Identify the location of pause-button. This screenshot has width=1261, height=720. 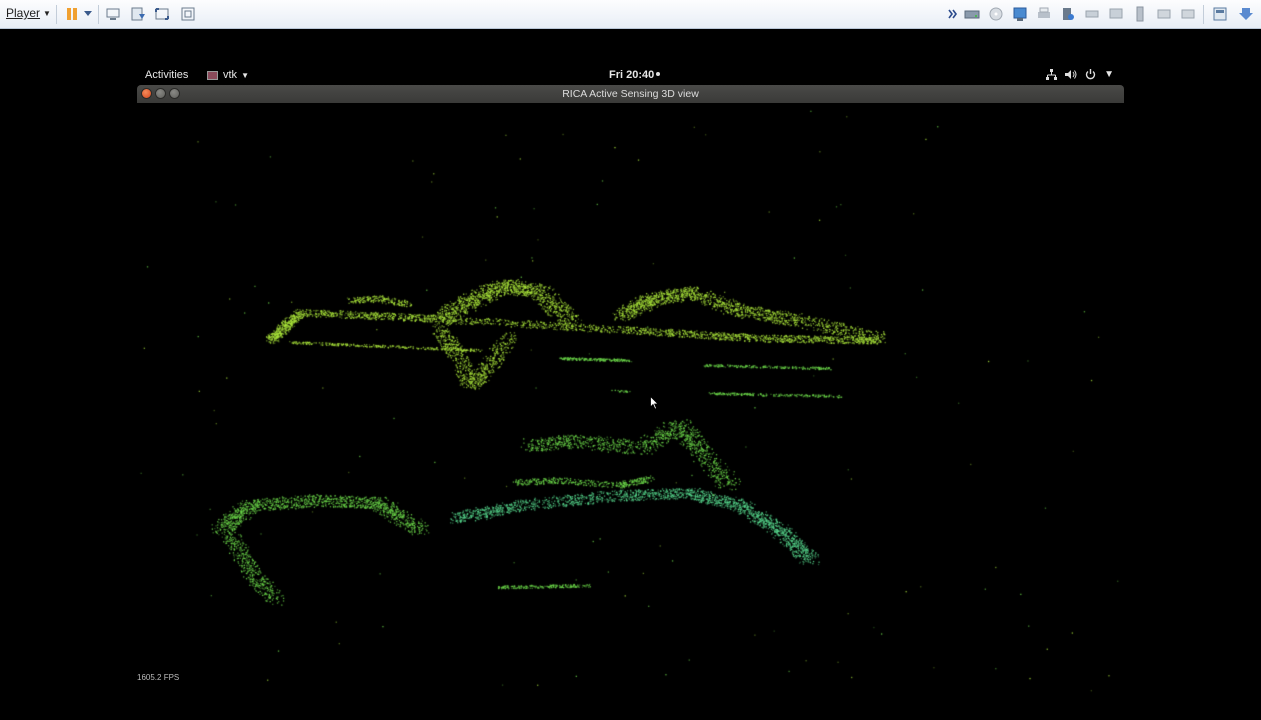
(72, 14).